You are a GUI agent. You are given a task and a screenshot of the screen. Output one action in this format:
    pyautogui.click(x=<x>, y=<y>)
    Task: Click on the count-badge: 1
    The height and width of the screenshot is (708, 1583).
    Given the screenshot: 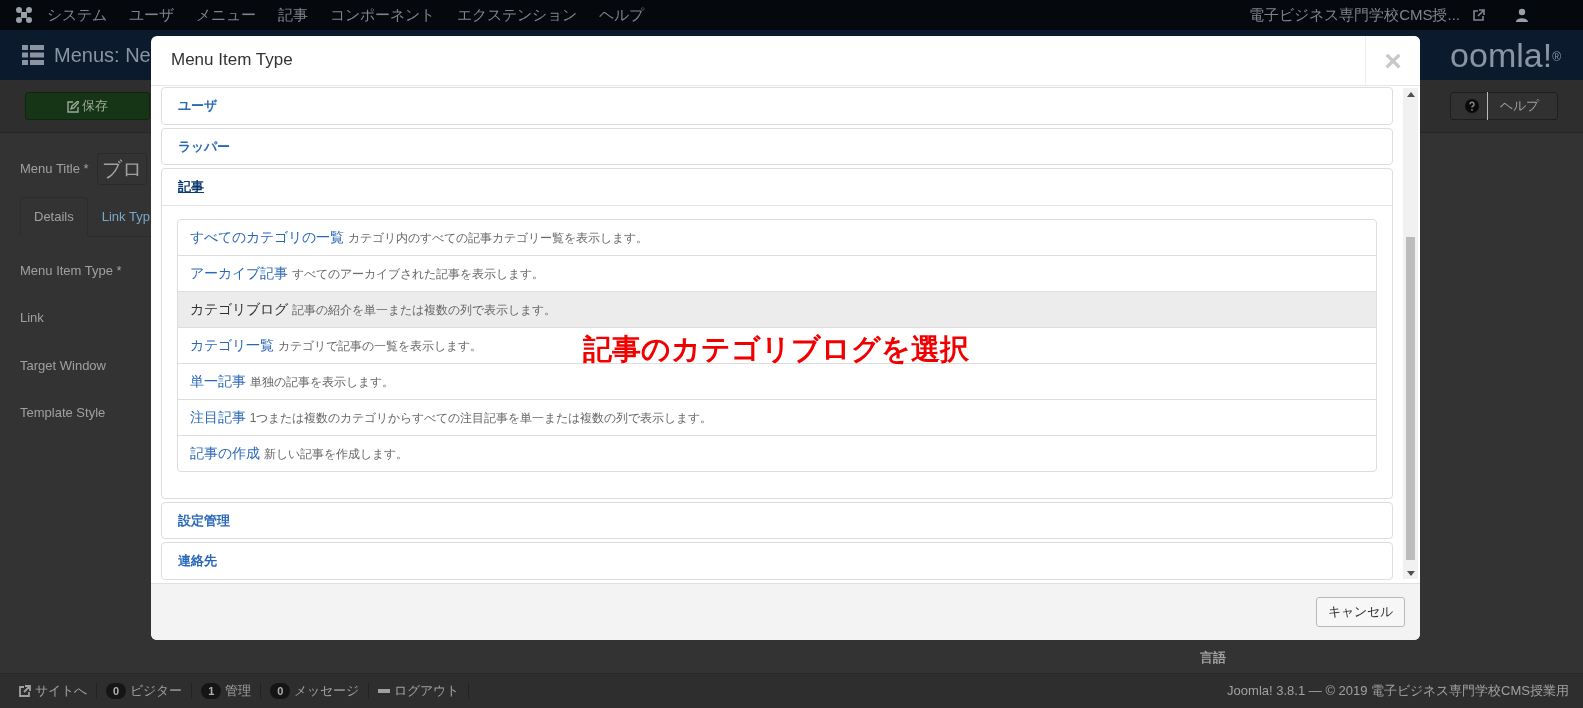 What is the action you would take?
    pyautogui.click(x=211, y=691)
    